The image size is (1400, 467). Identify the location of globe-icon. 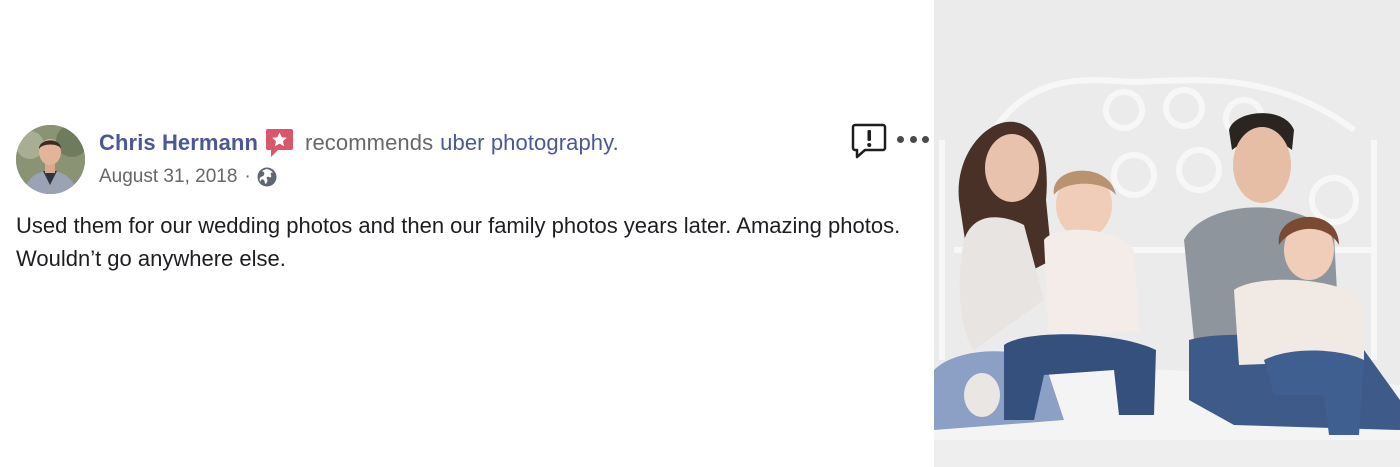
(267, 177).